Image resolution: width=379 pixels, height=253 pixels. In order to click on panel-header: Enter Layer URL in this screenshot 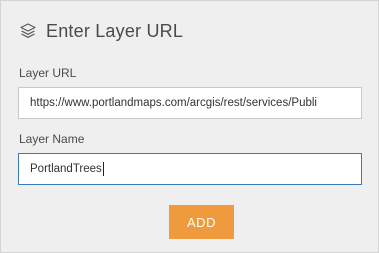, I will do `click(101, 31)`.